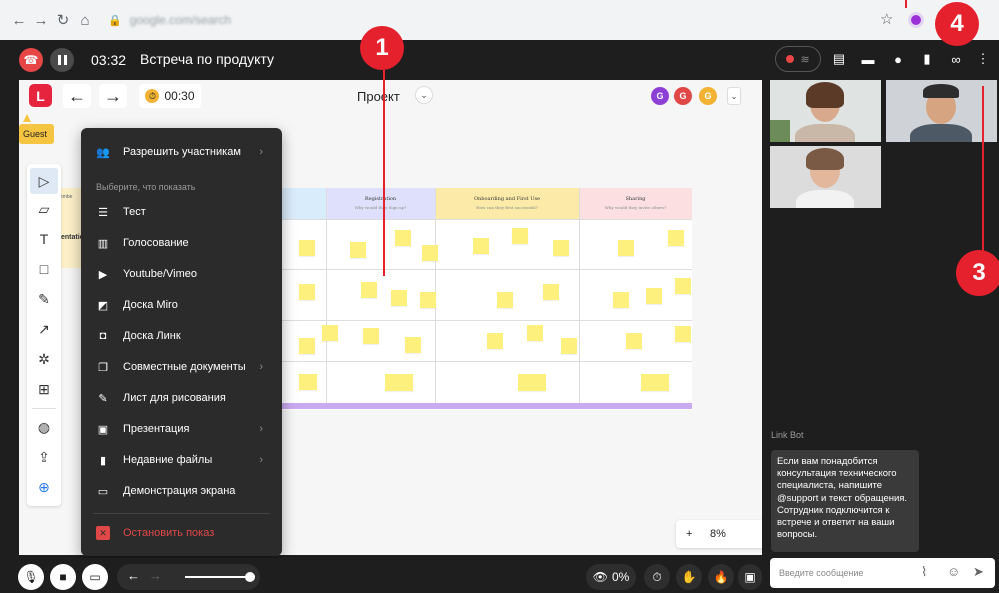  Describe the element at coordinates (927, 59) in the screenshot. I see `file-icon: ▮` at that location.